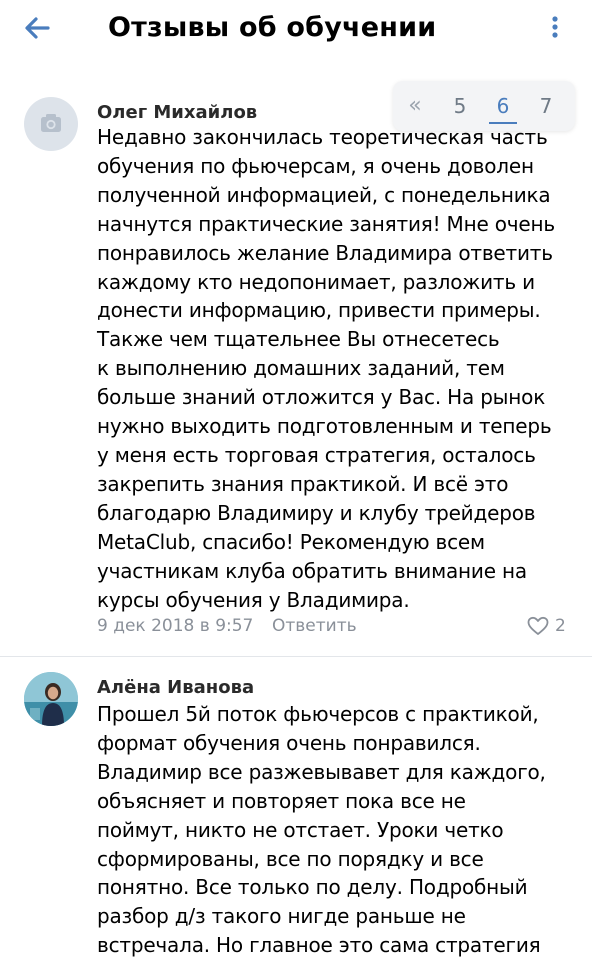  I want to click on arrow-left-icon, so click(37, 28).